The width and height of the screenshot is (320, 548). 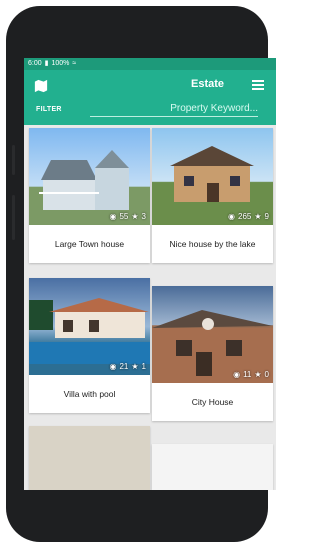 What do you see at coordinates (208, 84) in the screenshot?
I see `app-title: Estate` at bounding box center [208, 84].